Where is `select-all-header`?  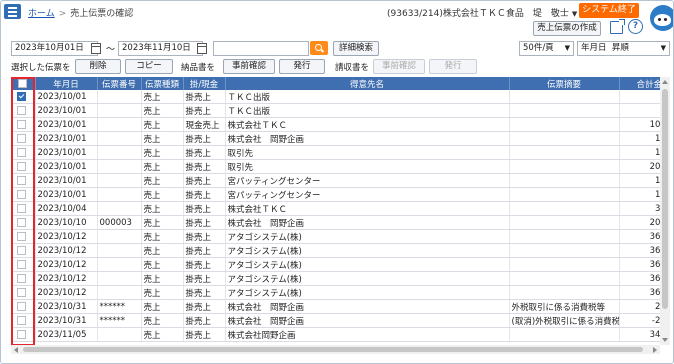 select-all-header is located at coordinates (23, 83).